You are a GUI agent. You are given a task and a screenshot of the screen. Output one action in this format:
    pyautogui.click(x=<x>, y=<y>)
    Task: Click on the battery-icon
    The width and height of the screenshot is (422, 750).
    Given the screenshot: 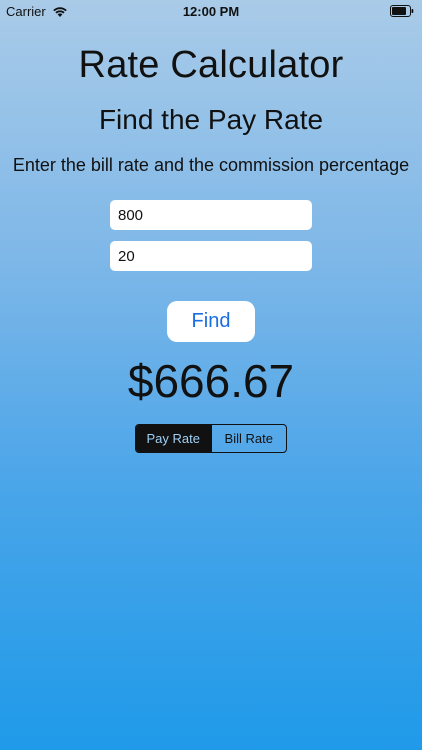 What is the action you would take?
    pyautogui.click(x=402, y=11)
    